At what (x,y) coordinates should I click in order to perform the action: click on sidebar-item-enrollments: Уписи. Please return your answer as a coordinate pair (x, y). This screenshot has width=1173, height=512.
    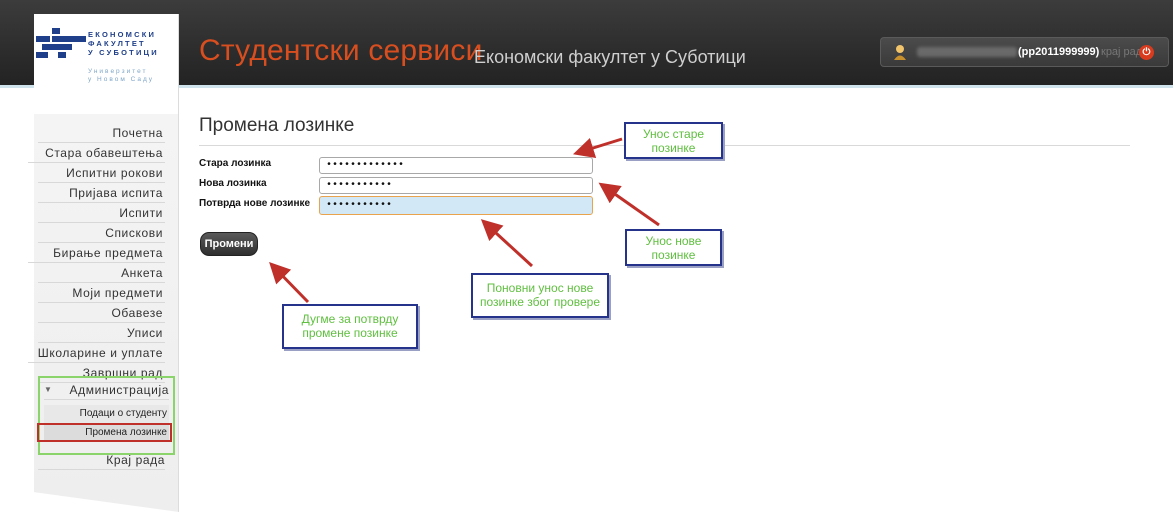
    Looking at the image, I should click on (101, 333).